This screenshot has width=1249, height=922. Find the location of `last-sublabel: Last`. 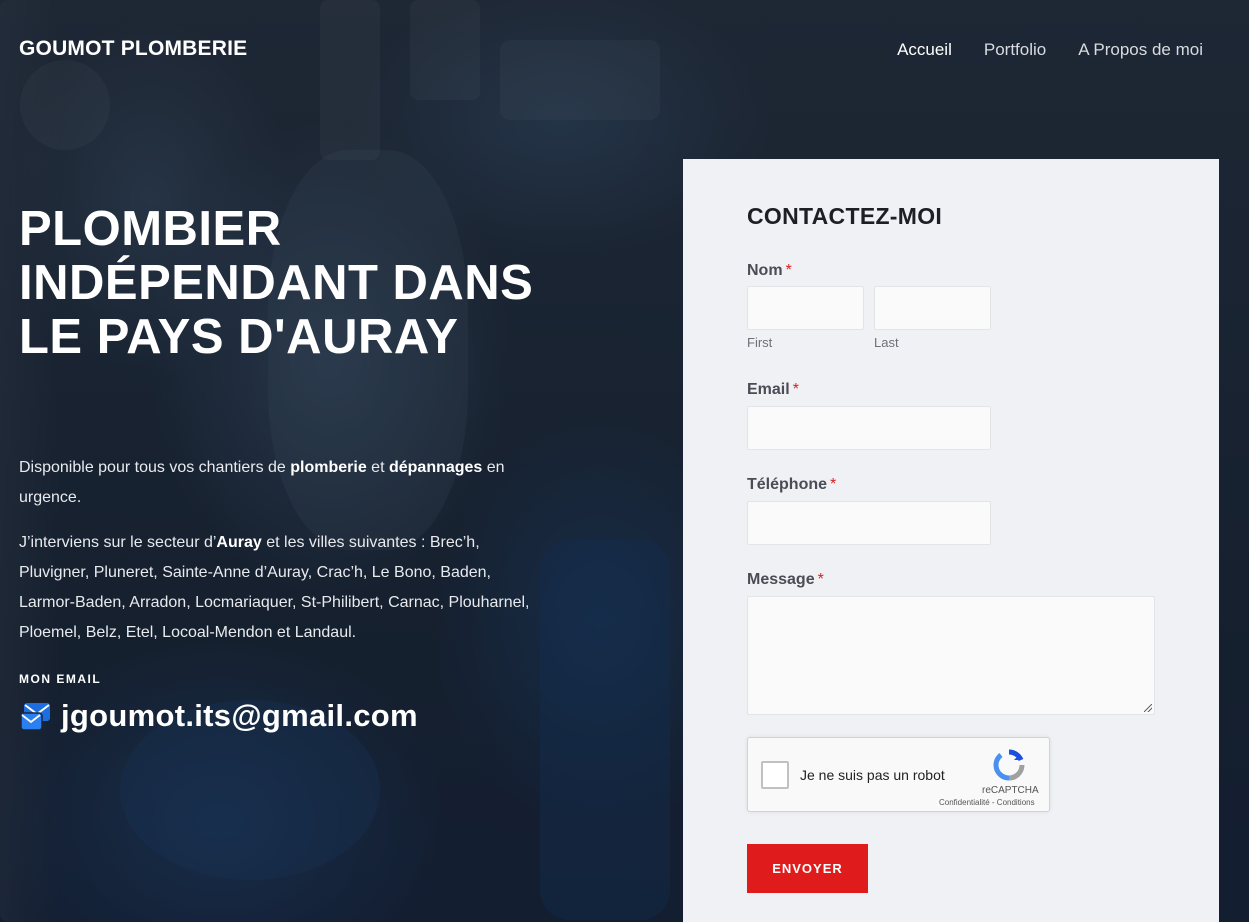

last-sublabel: Last is located at coordinates (886, 342).